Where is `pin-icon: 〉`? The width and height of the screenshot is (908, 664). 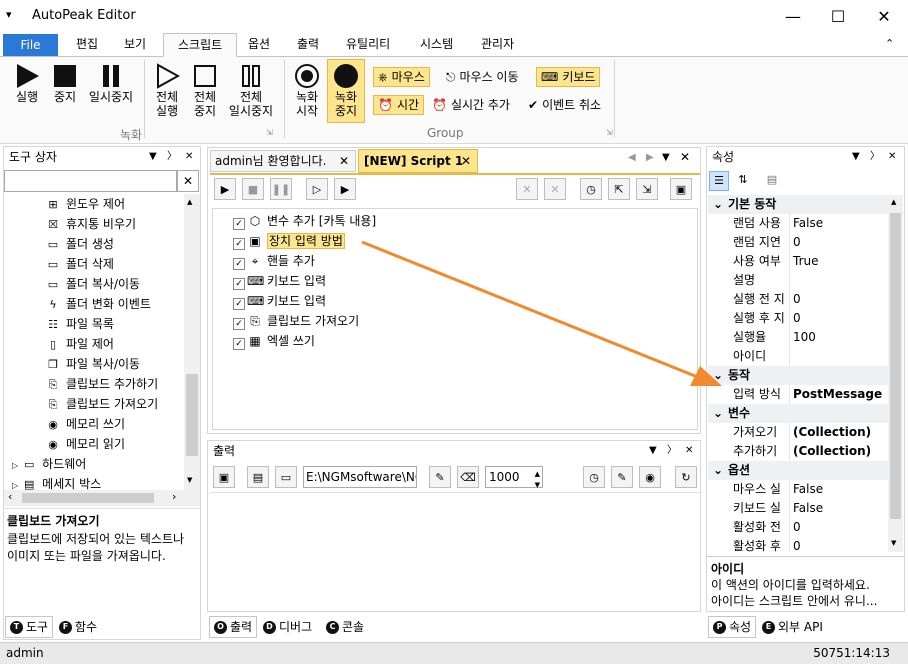
pin-icon: 〉 is located at coordinates (172, 157).